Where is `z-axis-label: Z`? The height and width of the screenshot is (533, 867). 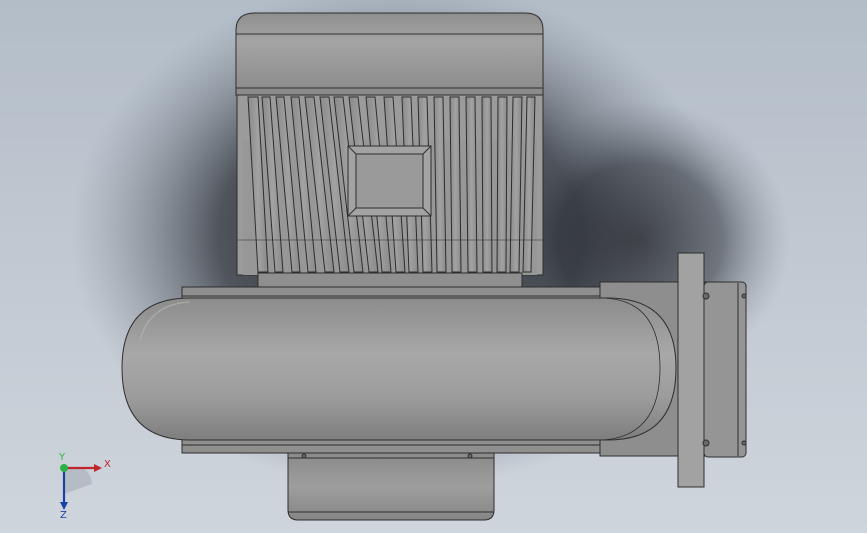
z-axis-label: Z is located at coordinates (63, 515).